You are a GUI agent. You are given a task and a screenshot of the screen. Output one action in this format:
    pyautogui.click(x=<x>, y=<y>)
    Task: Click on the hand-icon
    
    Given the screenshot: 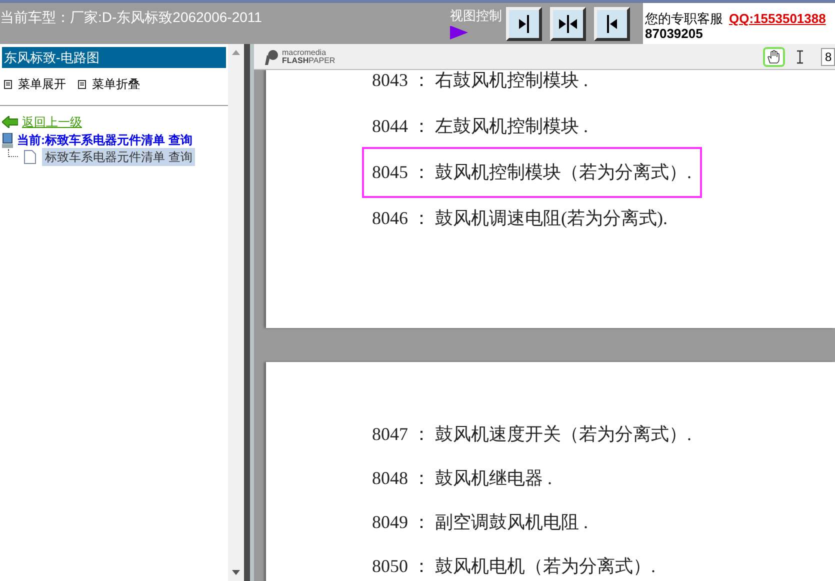 What is the action you would take?
    pyautogui.click(x=774, y=57)
    